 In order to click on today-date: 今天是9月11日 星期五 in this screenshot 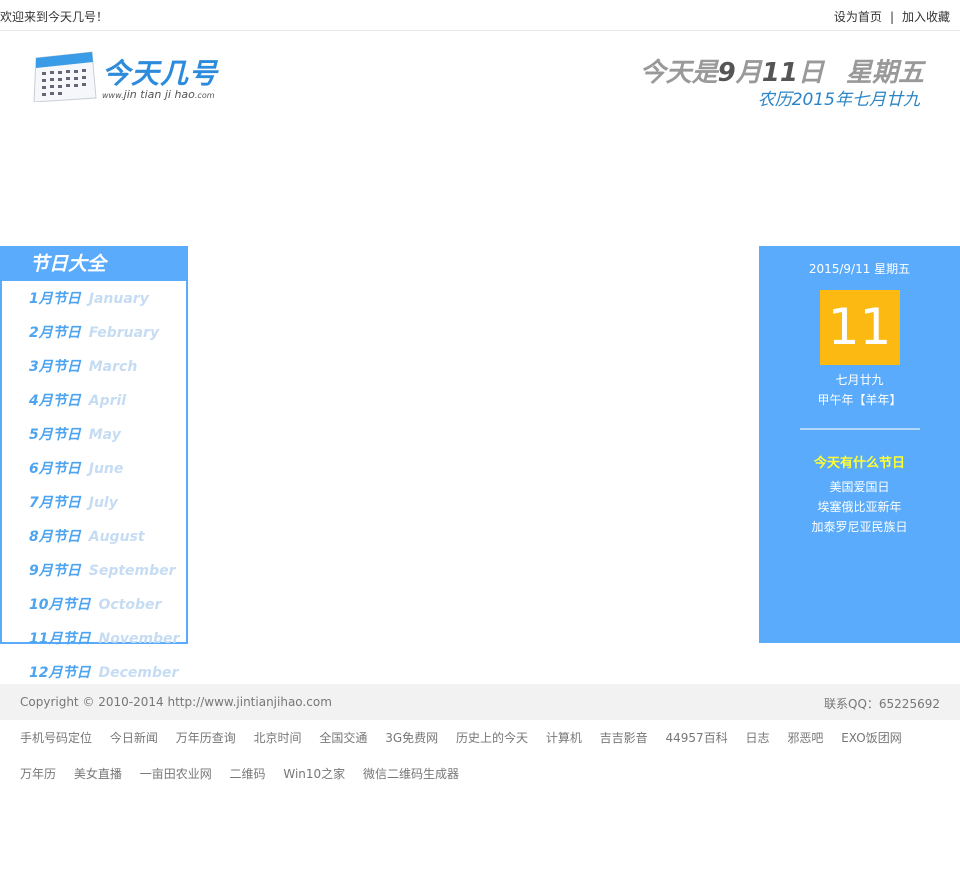, I will do `click(782, 70)`.